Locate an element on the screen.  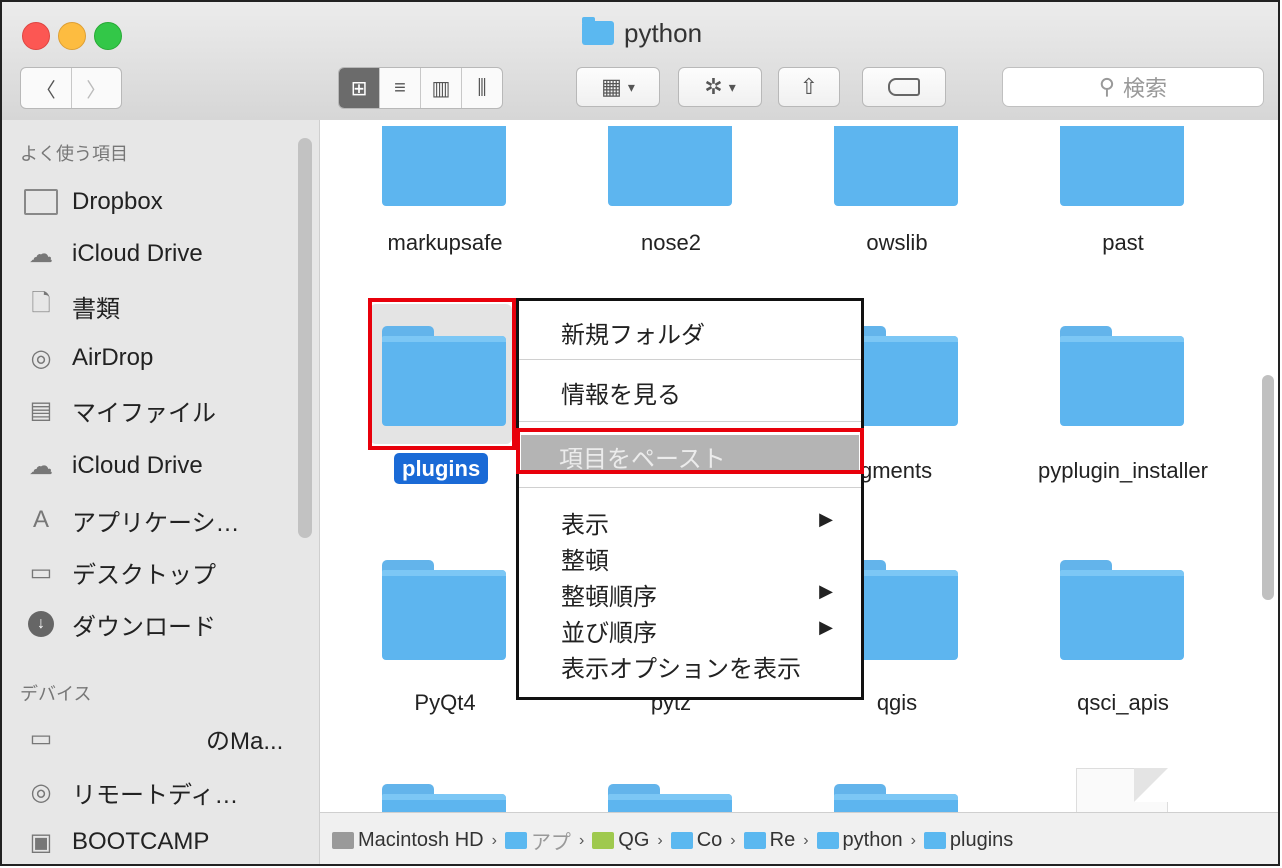
sidebar-item-airdrop: ◎ AirDrop is located at coordinates (89, 358).